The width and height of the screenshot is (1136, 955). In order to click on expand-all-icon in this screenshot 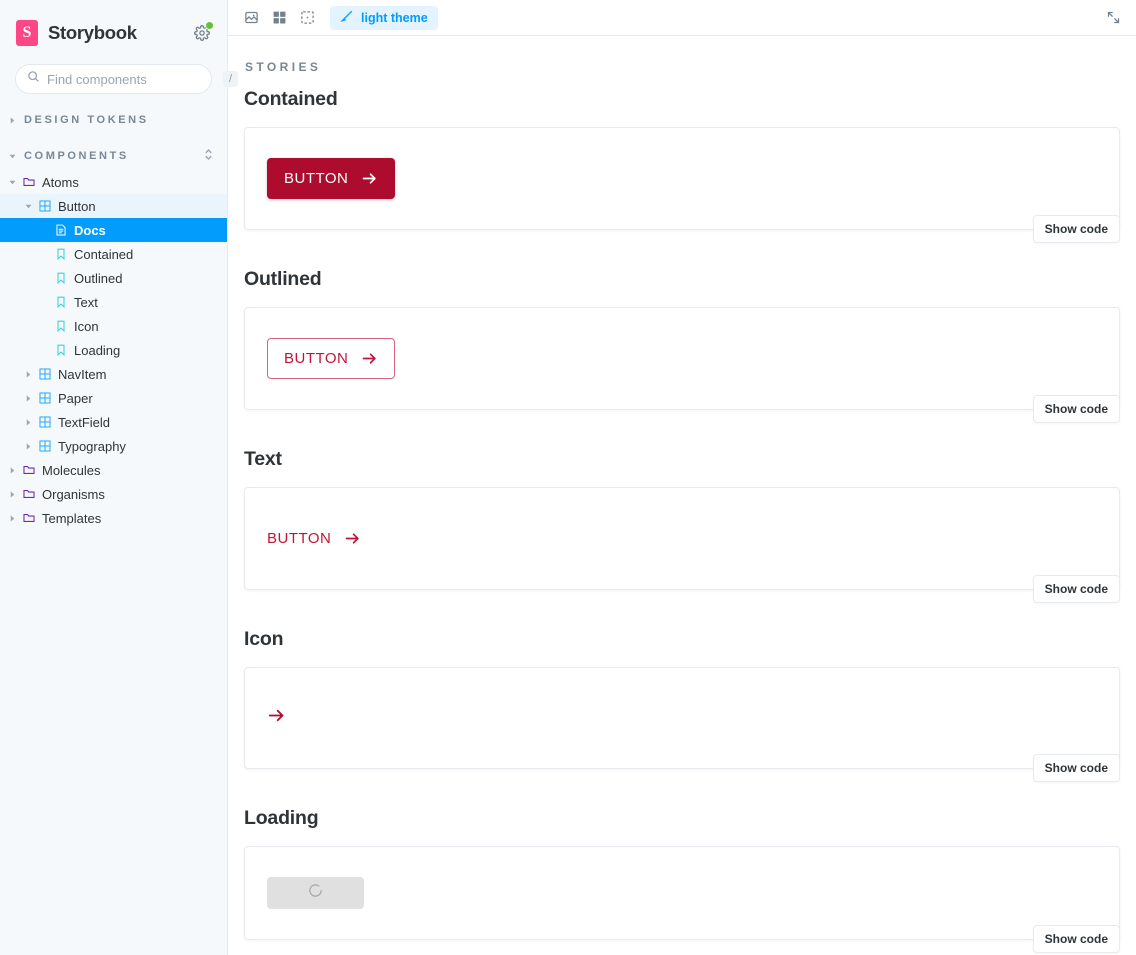, I will do `click(208, 156)`.